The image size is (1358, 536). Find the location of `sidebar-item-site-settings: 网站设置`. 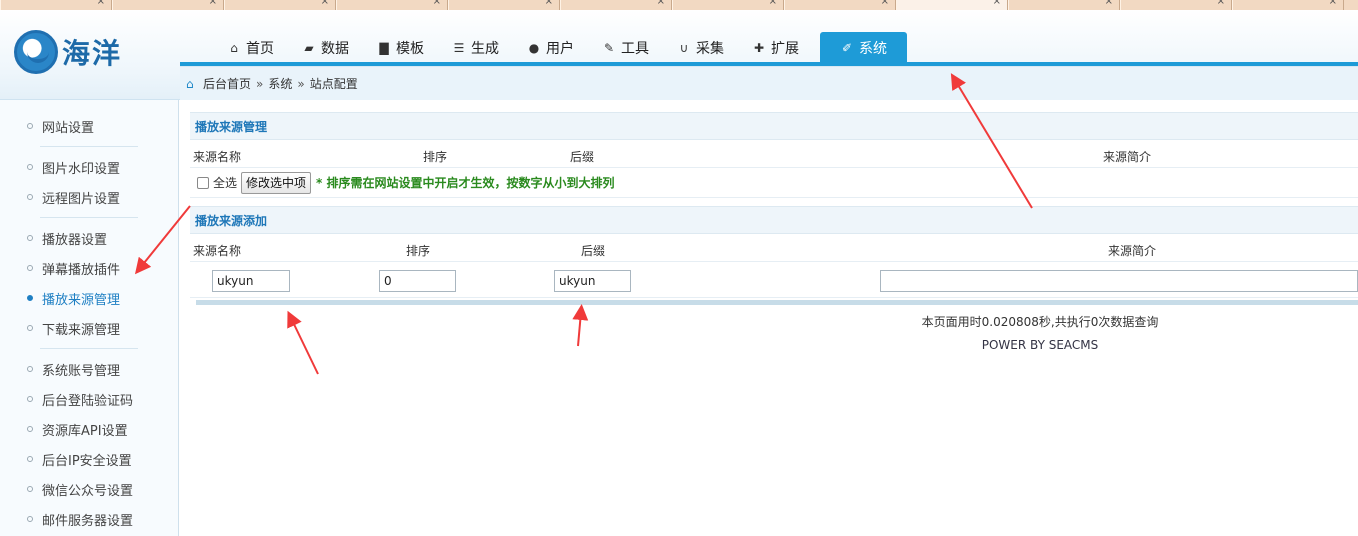

sidebar-item-site-settings: 网站设置 is located at coordinates (89, 126).